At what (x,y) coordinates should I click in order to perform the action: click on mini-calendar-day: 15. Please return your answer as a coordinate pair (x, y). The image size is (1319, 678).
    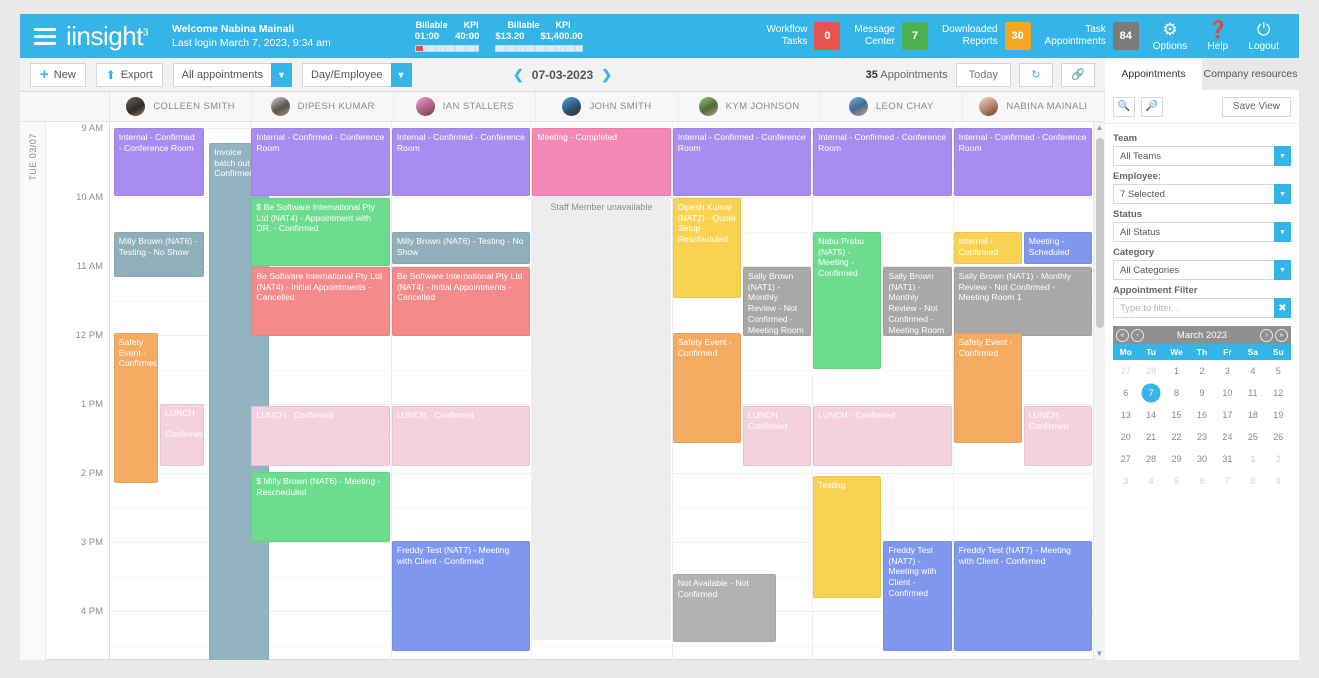
    Looking at the image, I should click on (1176, 415).